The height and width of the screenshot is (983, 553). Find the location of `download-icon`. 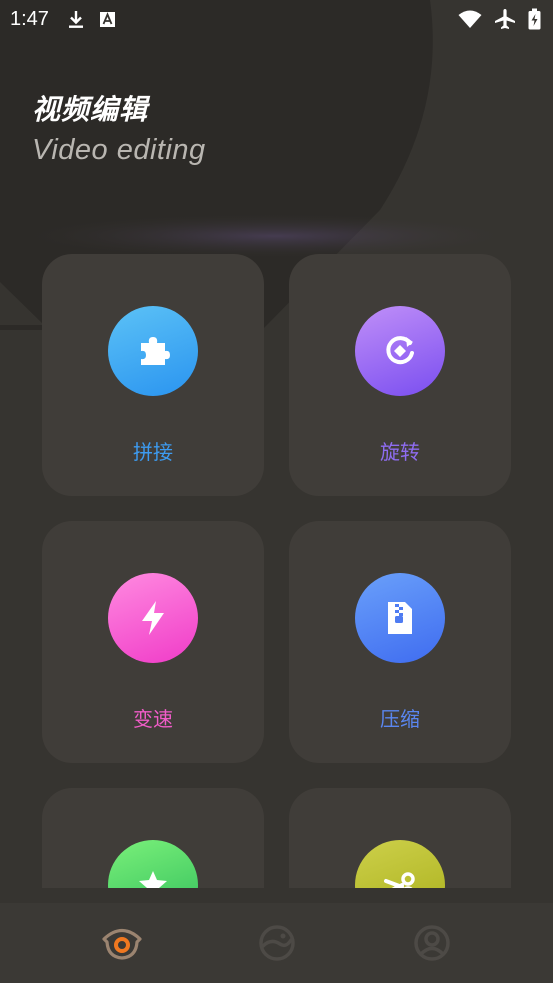

download-icon is located at coordinates (75, 19).